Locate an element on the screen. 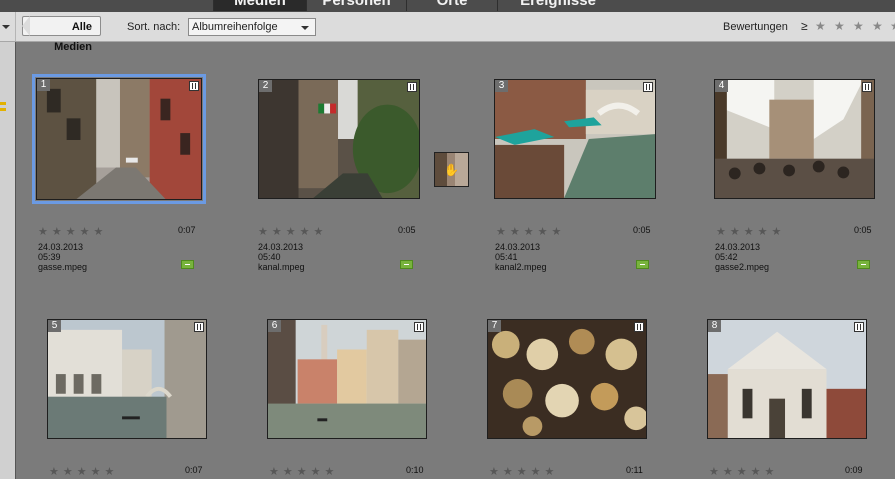 The width and height of the screenshot is (895, 479). capture-date: 24.03.2013 05:41 is located at coordinates (518, 252).